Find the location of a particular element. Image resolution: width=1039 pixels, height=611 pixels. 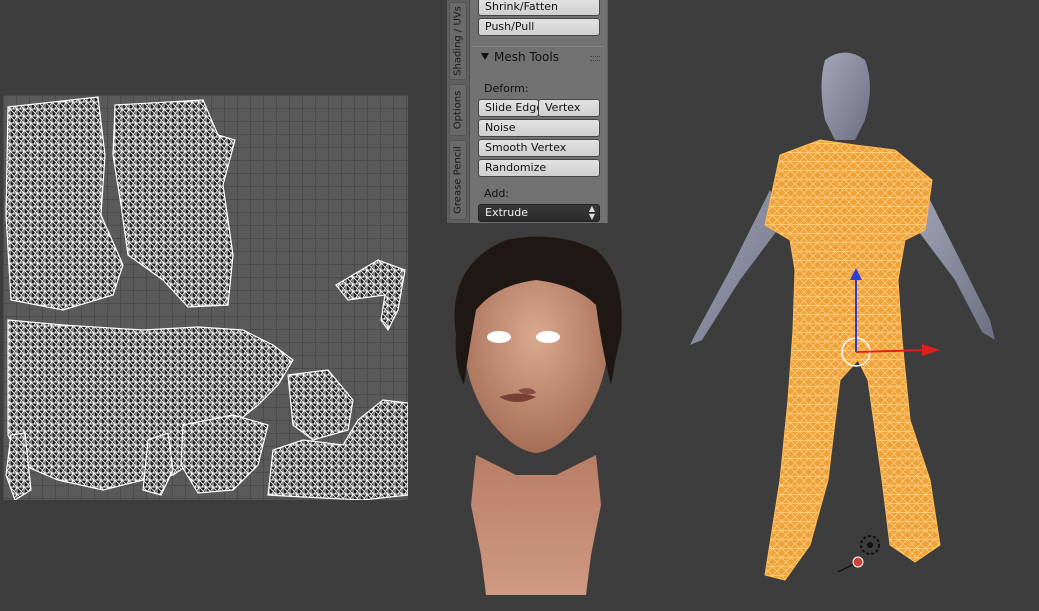

add-select-value: Extrude is located at coordinates (507, 212).